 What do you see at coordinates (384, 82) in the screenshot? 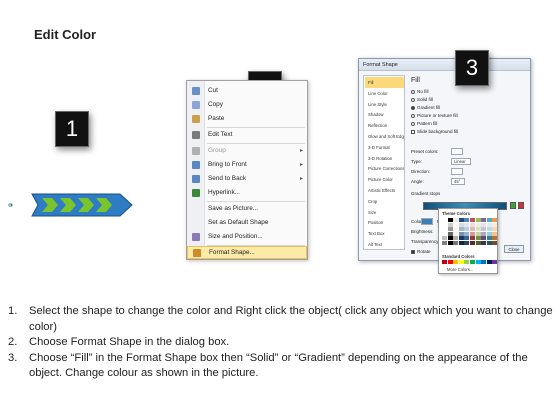
I see `category-fill: Fill` at bounding box center [384, 82].